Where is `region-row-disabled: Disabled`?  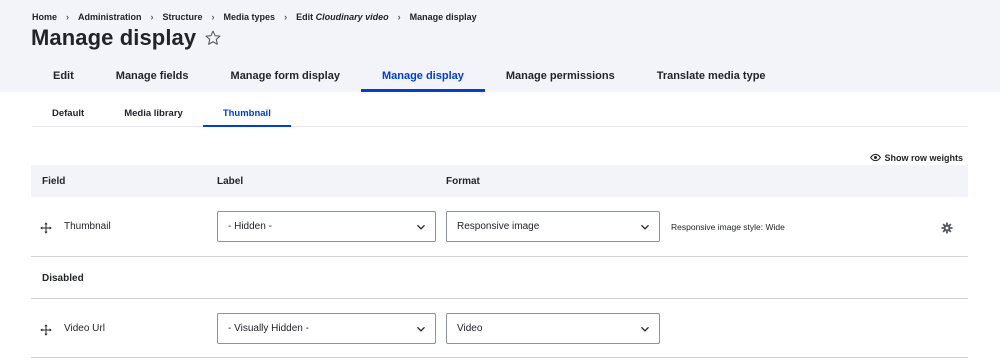 region-row-disabled: Disabled is located at coordinates (499, 278).